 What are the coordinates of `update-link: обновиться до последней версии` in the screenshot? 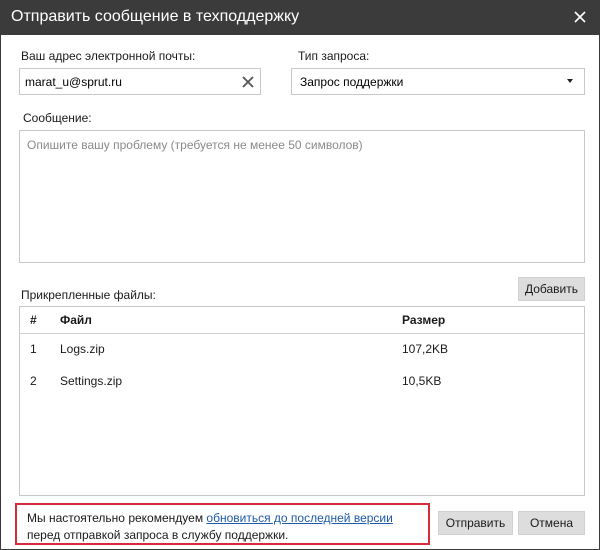 It's located at (299, 518).